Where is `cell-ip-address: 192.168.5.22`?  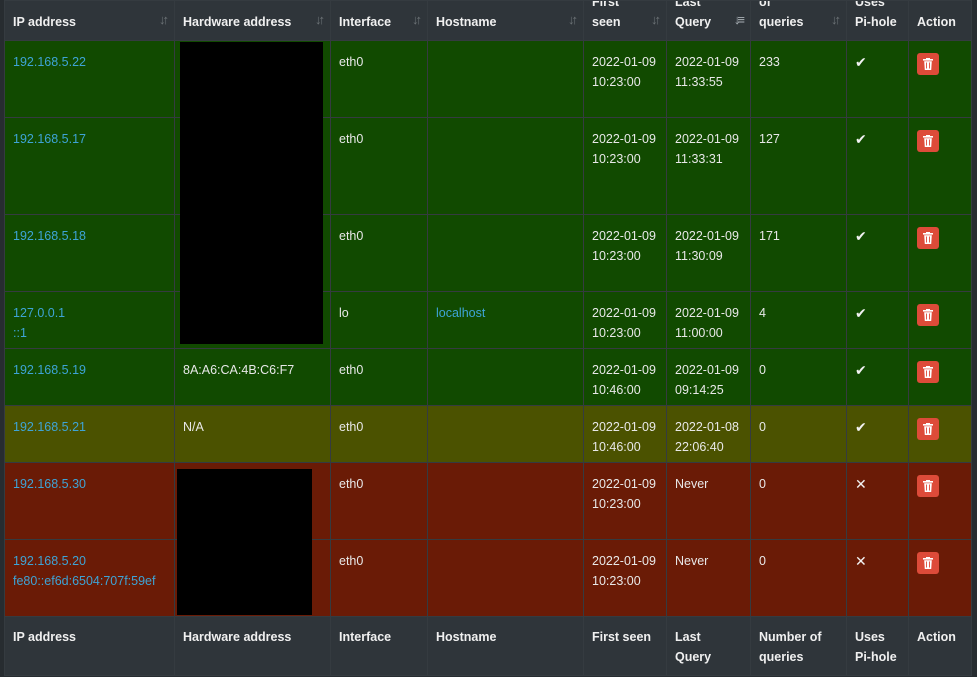 cell-ip-address: 192.168.5.22 is located at coordinates (89, 79).